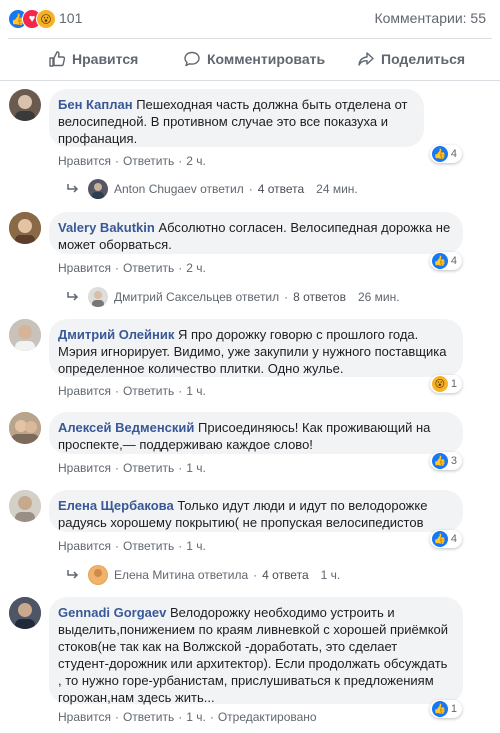 The height and width of the screenshot is (733, 500). I want to click on wow-reaction-icon: 😮, so click(46, 19).